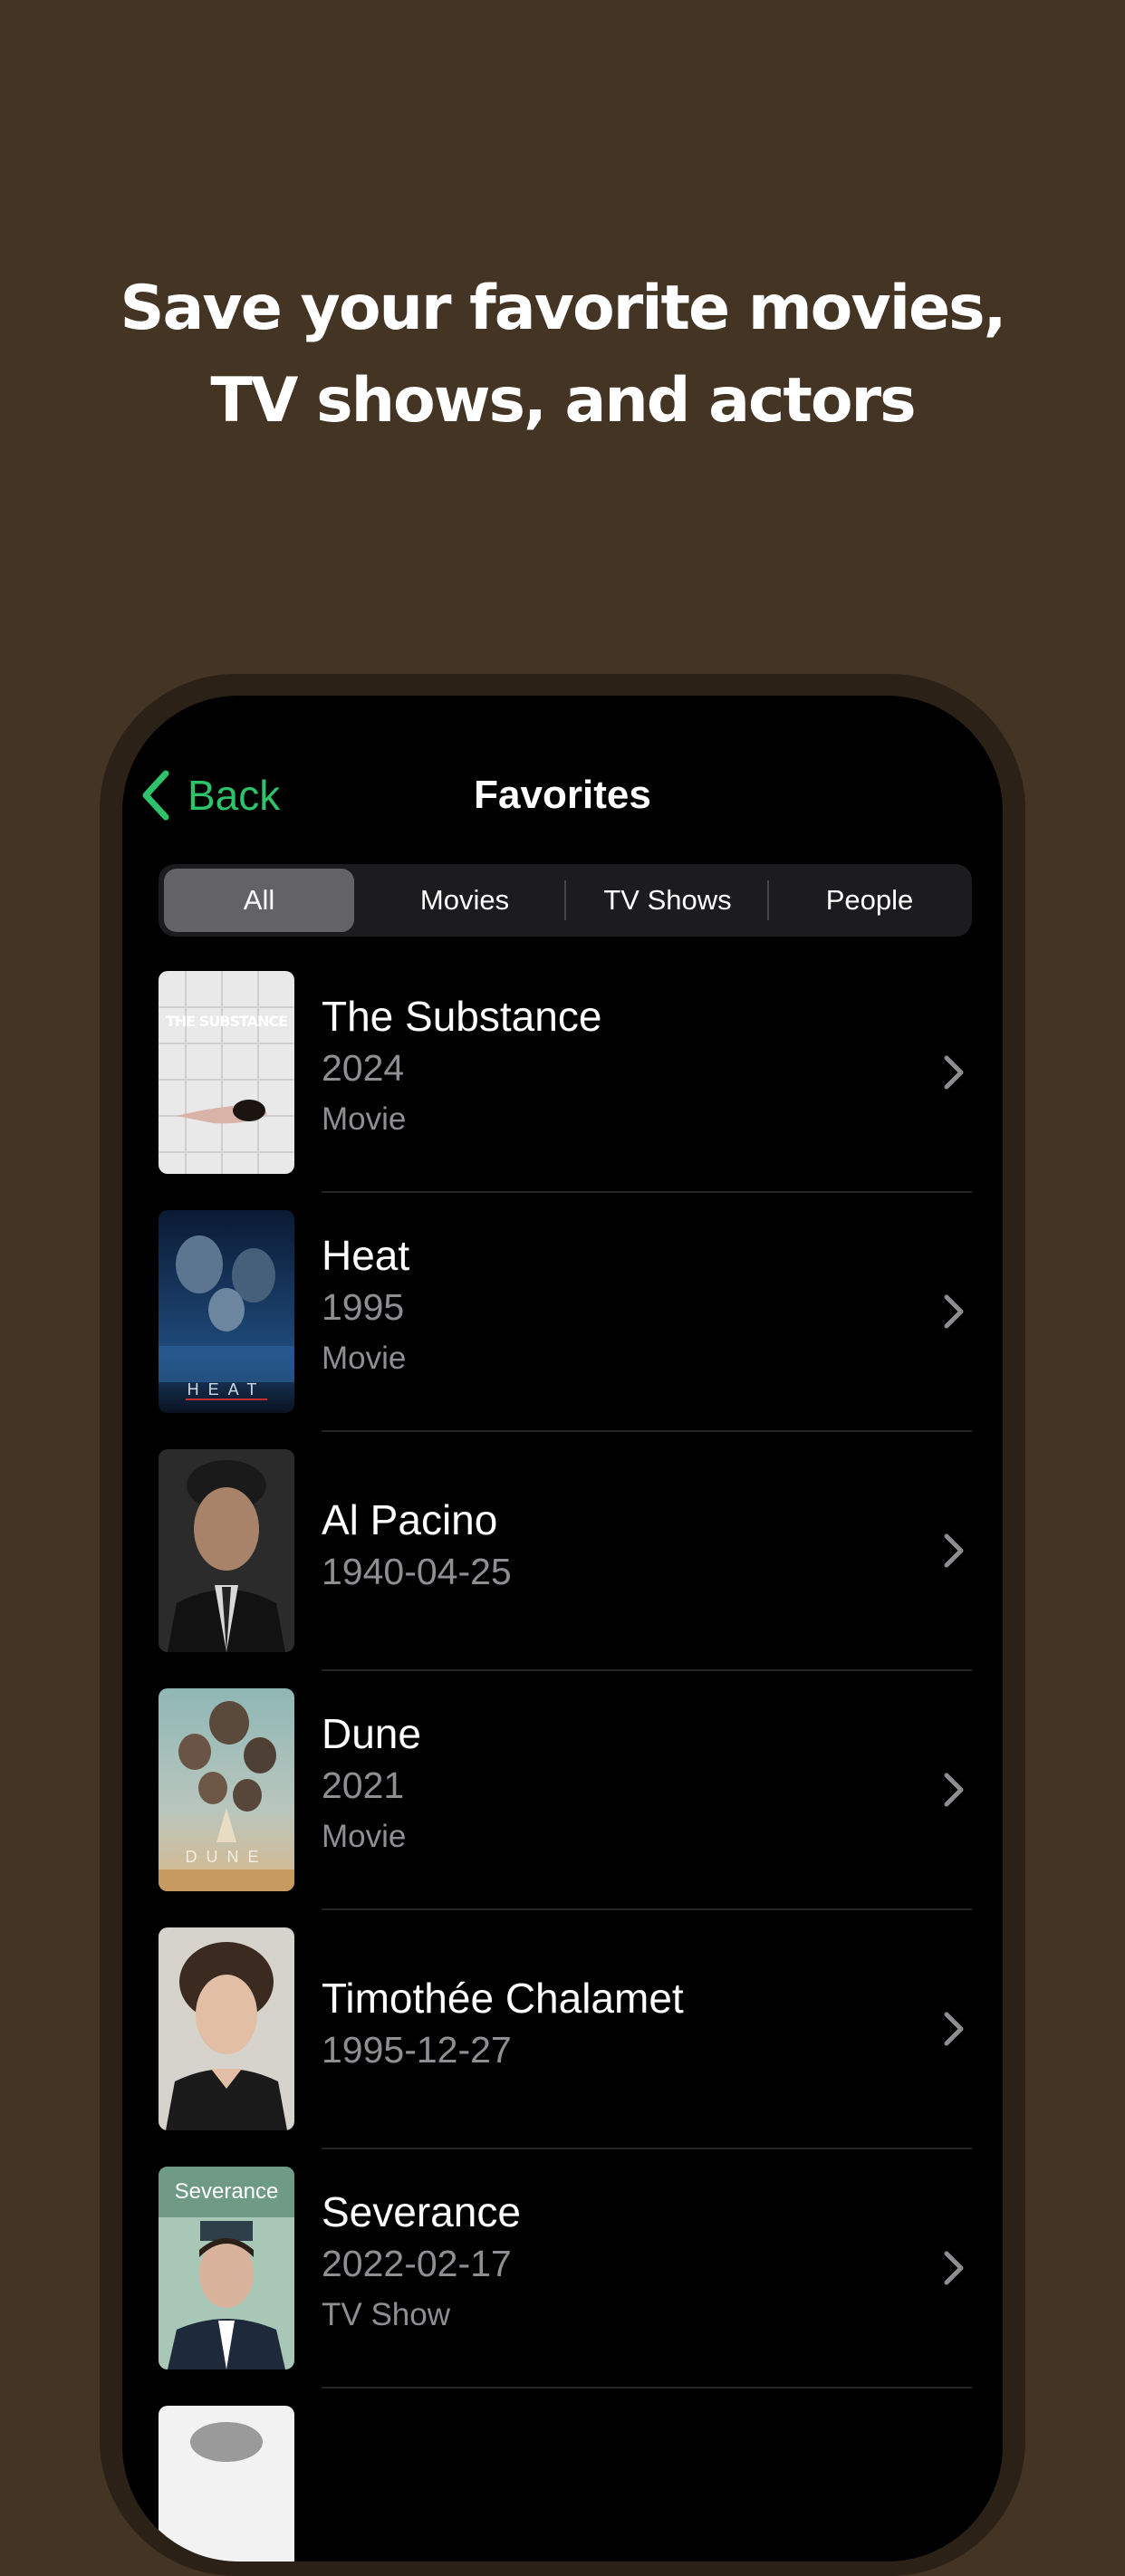 The width and height of the screenshot is (1125, 2576). Describe the element at coordinates (227, 1857) in the screenshot. I see `poster-title-text: DUNE` at that location.